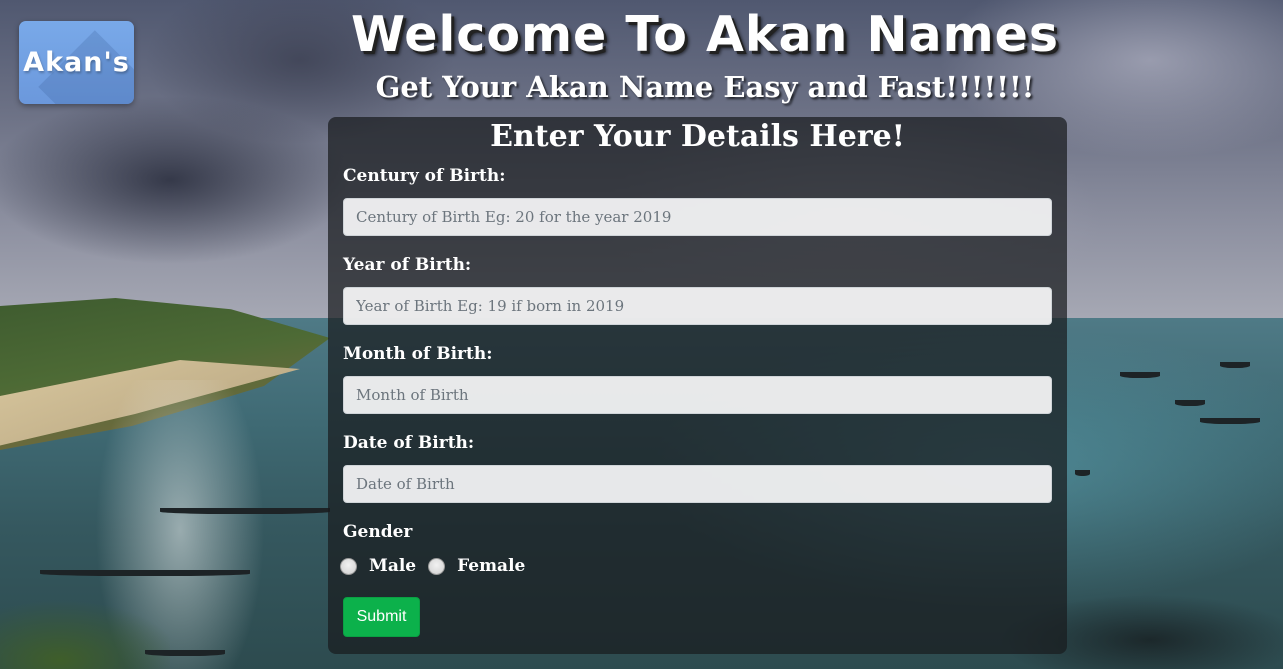 This screenshot has width=1283, height=669. I want to click on male-label: Male, so click(393, 566).